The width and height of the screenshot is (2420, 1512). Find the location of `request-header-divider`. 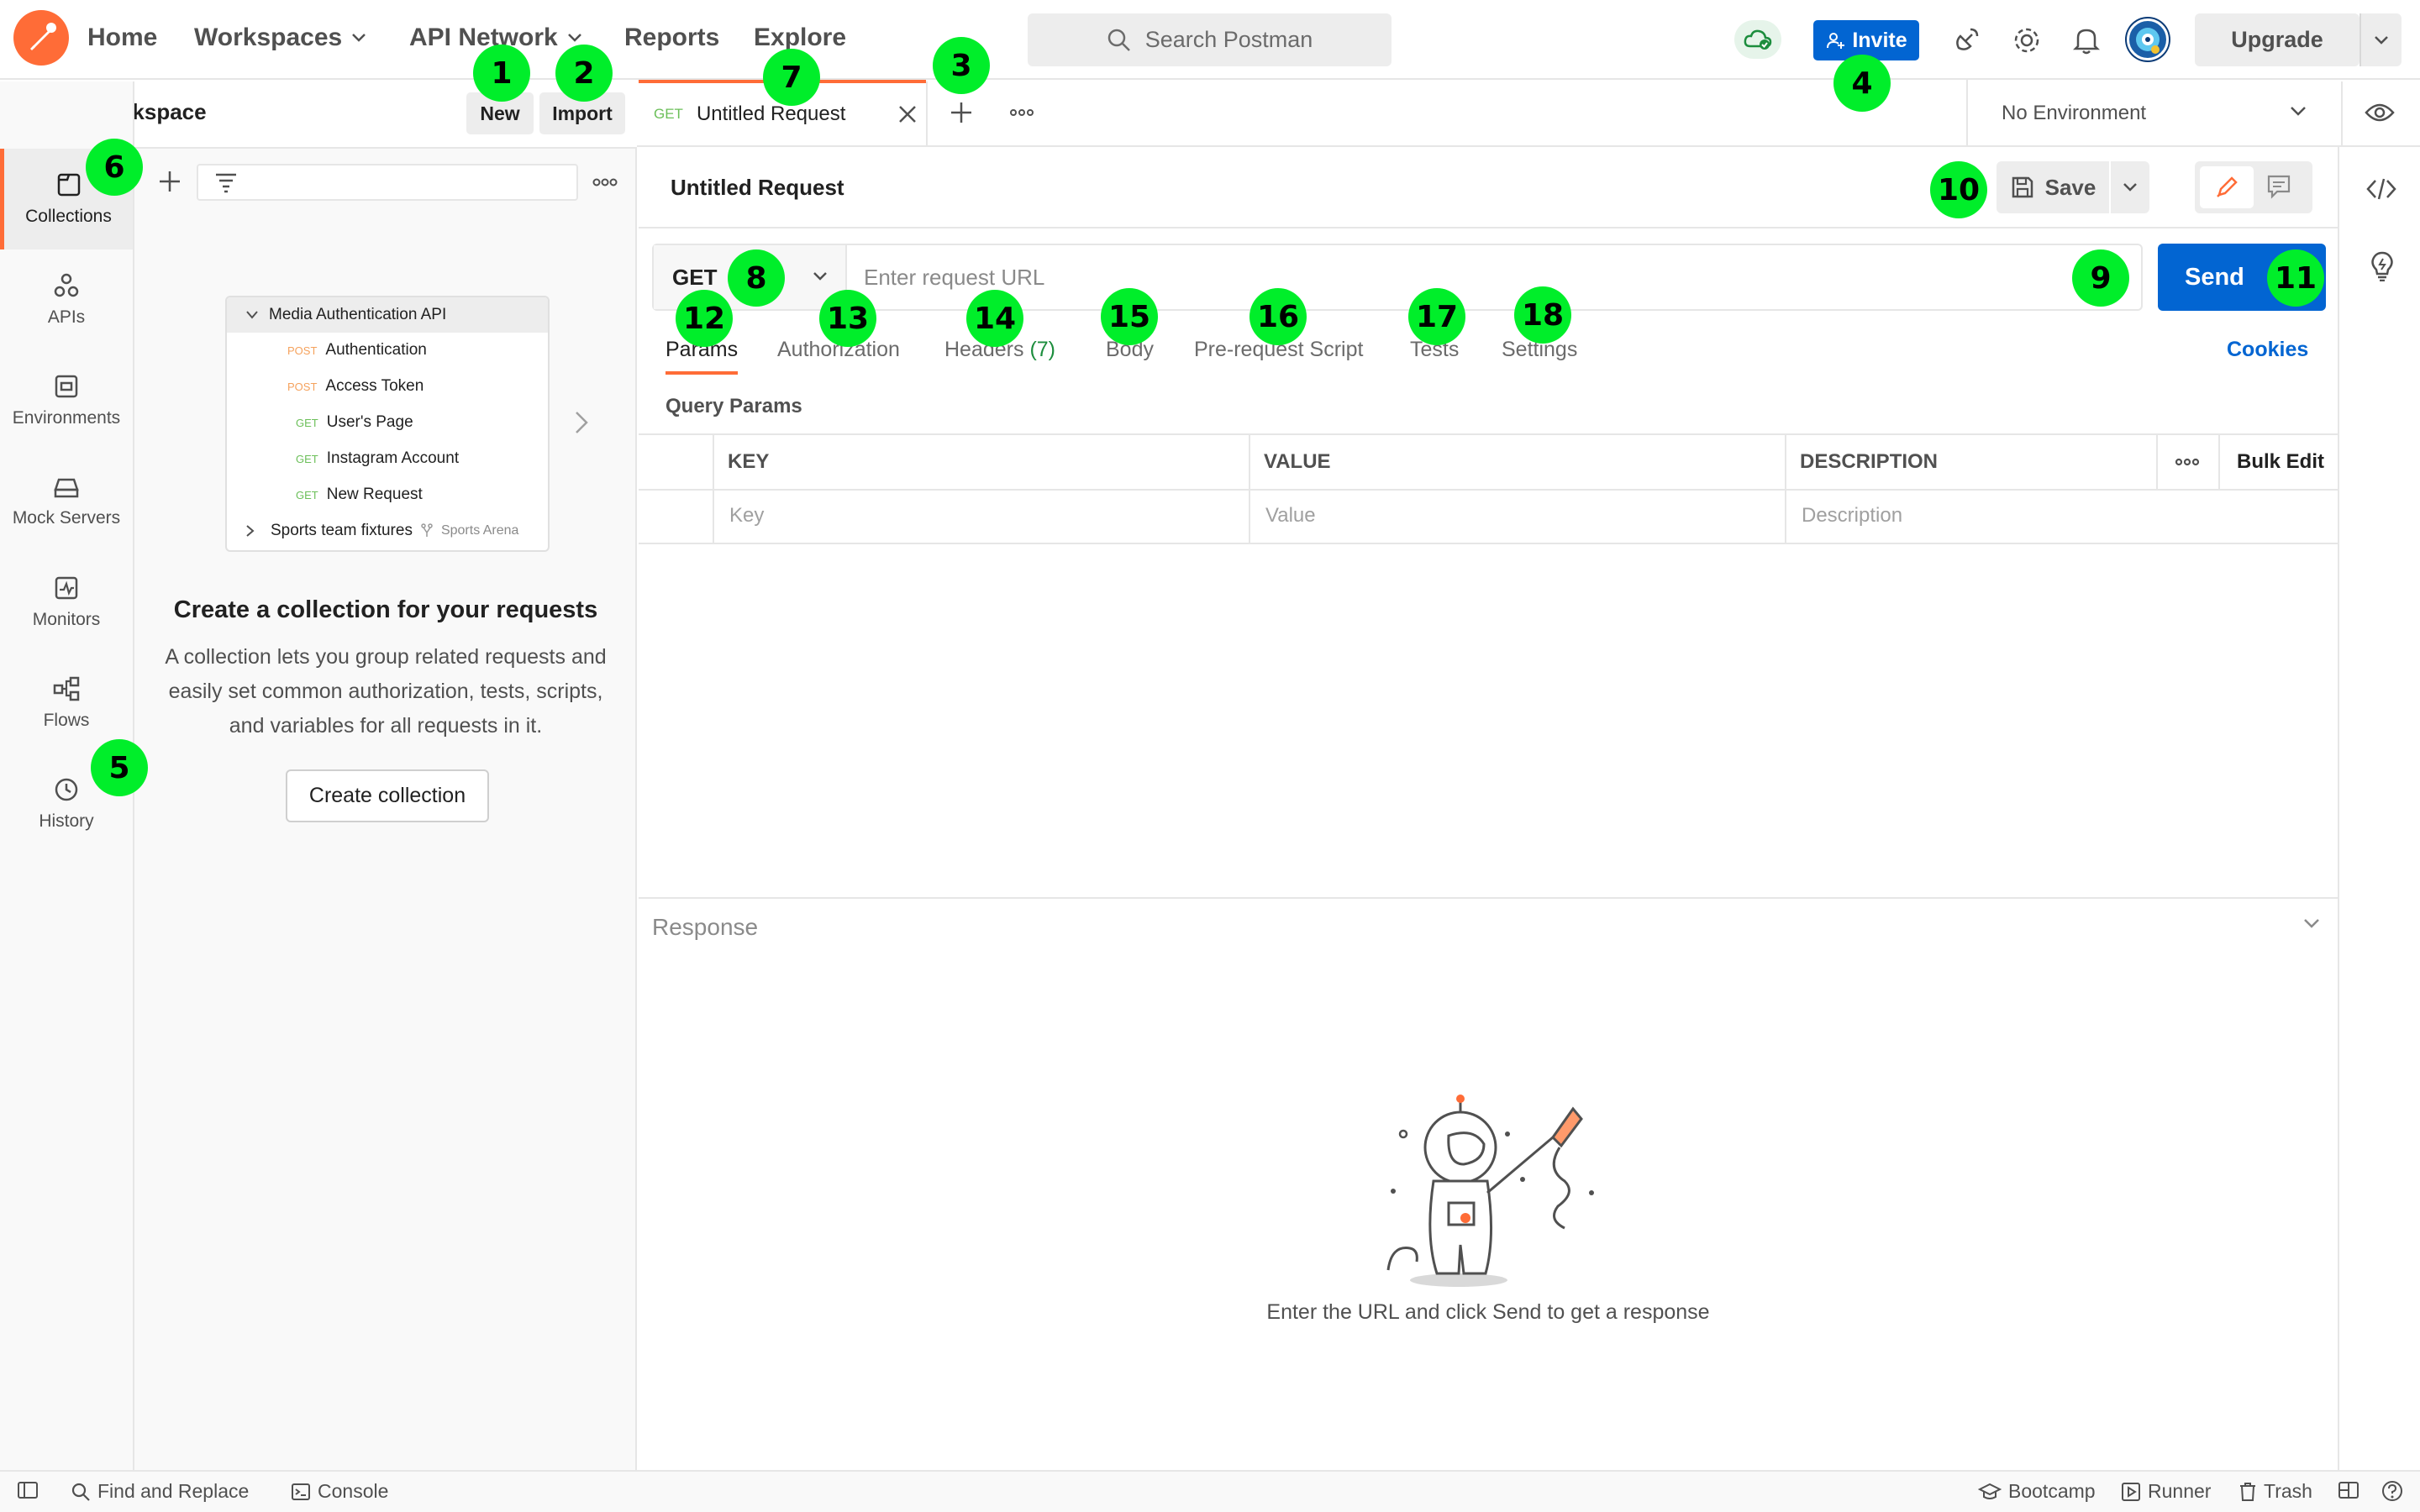

request-header-divider is located at coordinates (1488, 227).